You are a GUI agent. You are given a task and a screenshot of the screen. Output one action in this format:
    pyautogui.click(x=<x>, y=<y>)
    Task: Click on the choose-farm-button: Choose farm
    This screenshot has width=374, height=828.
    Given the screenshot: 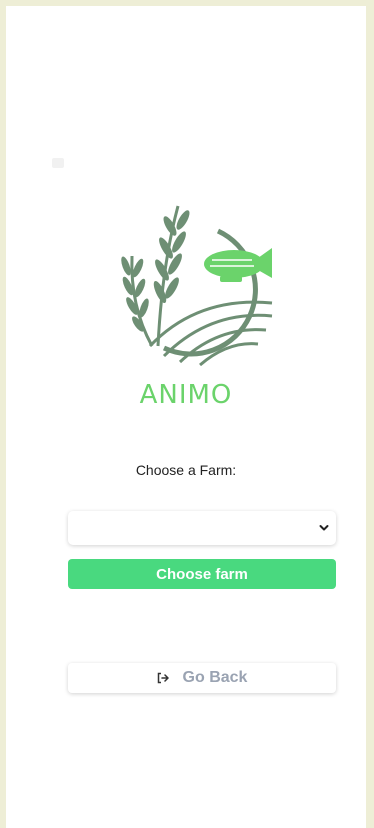 What is the action you would take?
    pyautogui.click(x=202, y=574)
    